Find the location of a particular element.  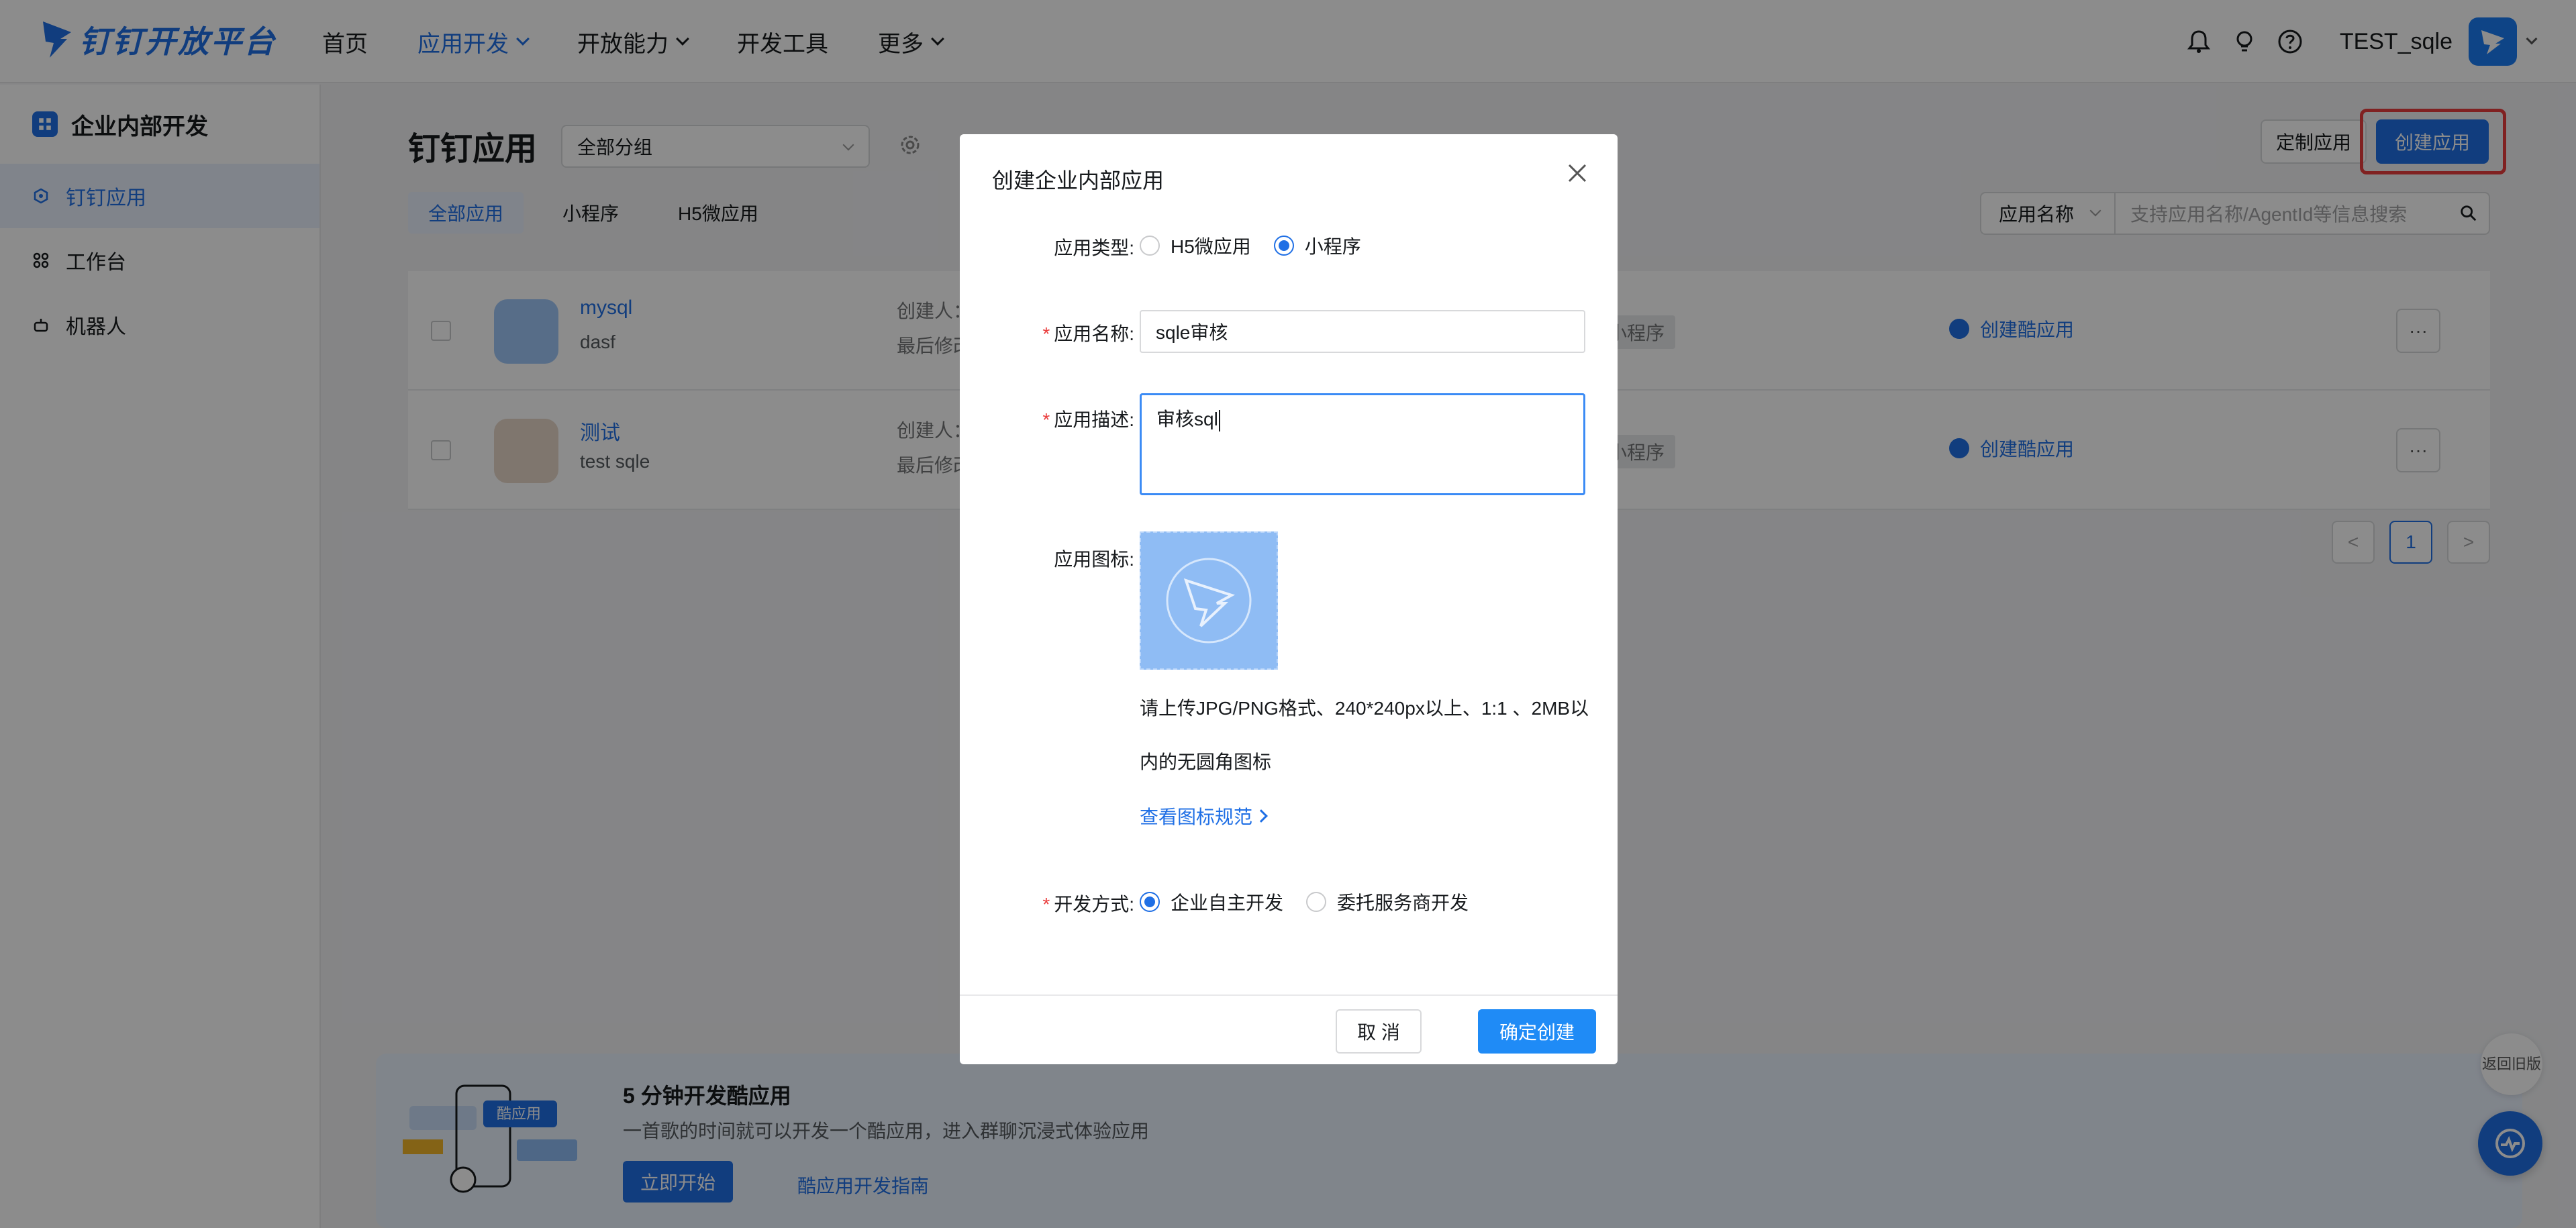

app-icon-label-text: 应用图标: is located at coordinates (1094, 559).